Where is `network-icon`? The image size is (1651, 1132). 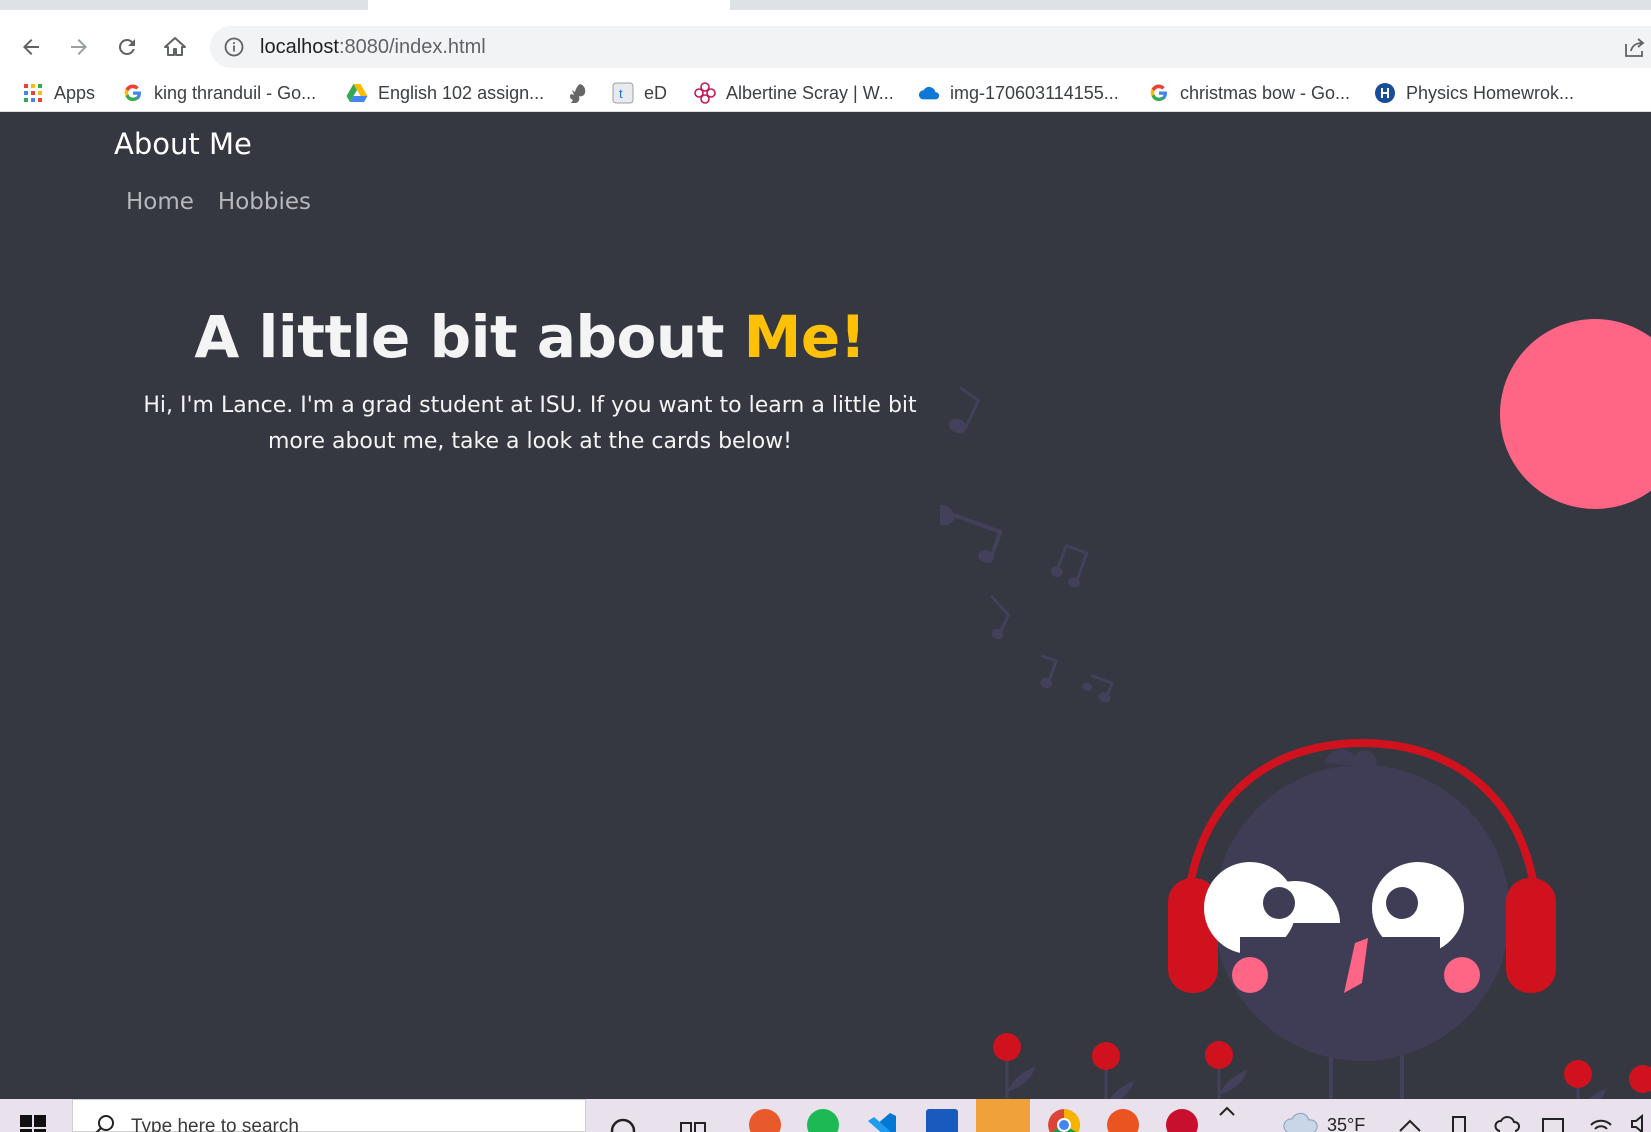
network-icon is located at coordinates (1553, 1122).